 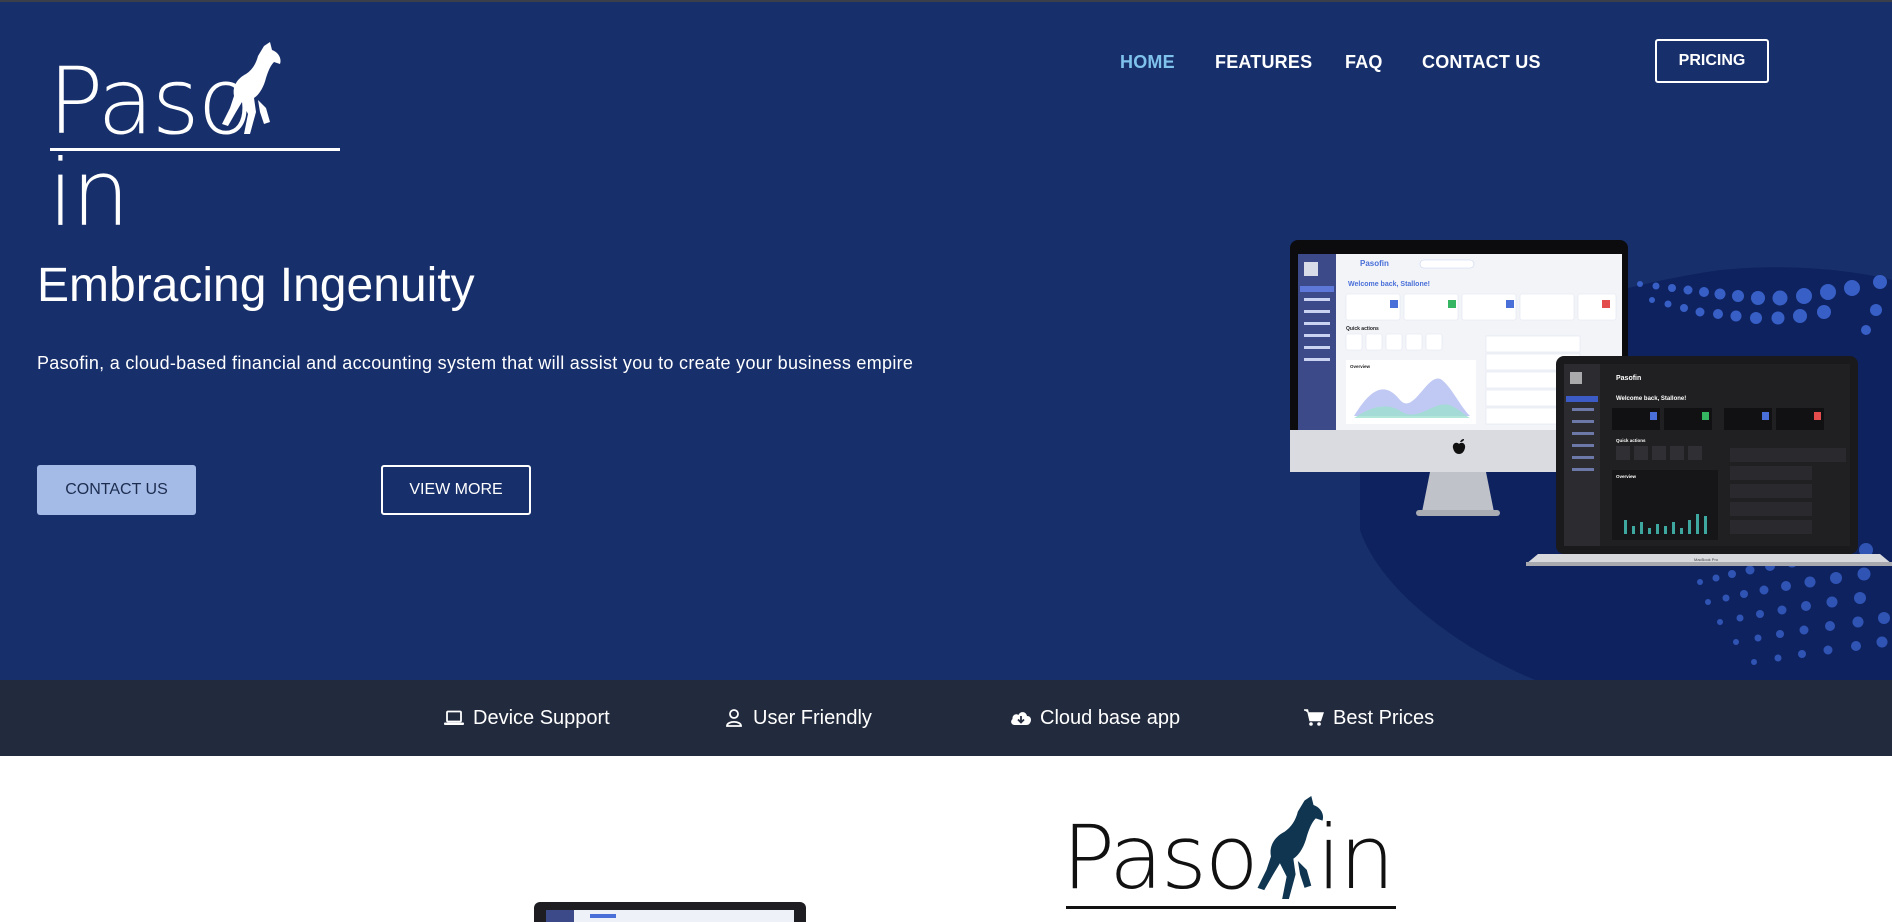 I want to click on feature-label: Best Prices, so click(x=1384, y=717).